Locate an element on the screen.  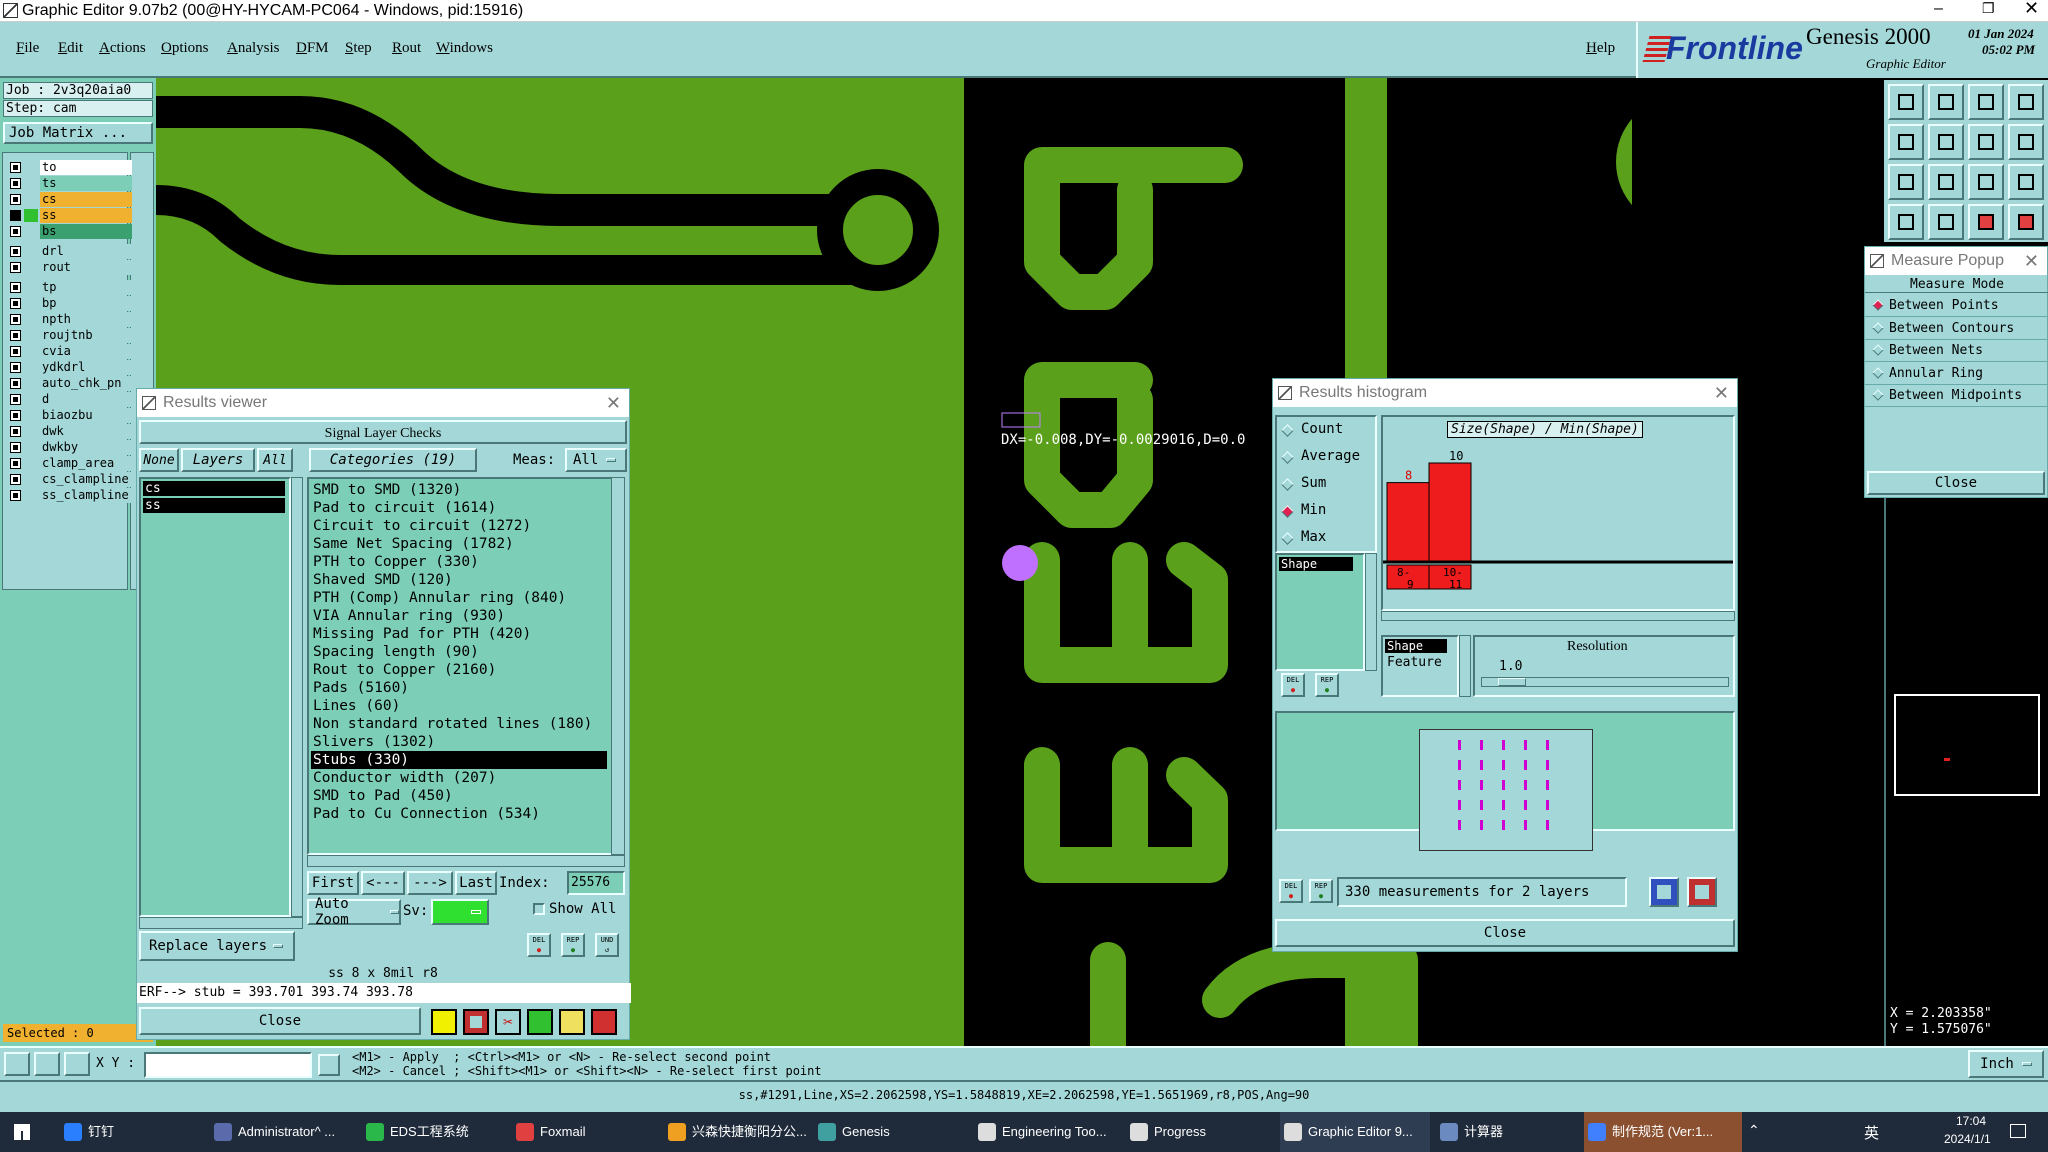
category-item: Rout to Copper (2160) is located at coordinates (459, 670).